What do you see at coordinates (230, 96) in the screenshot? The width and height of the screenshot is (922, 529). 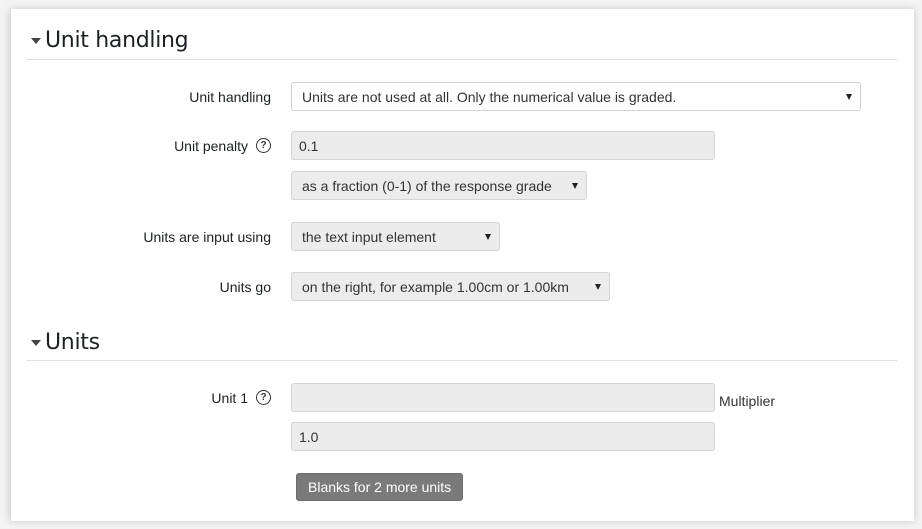 I see `unit-handling-label-text: Unit handling` at bounding box center [230, 96].